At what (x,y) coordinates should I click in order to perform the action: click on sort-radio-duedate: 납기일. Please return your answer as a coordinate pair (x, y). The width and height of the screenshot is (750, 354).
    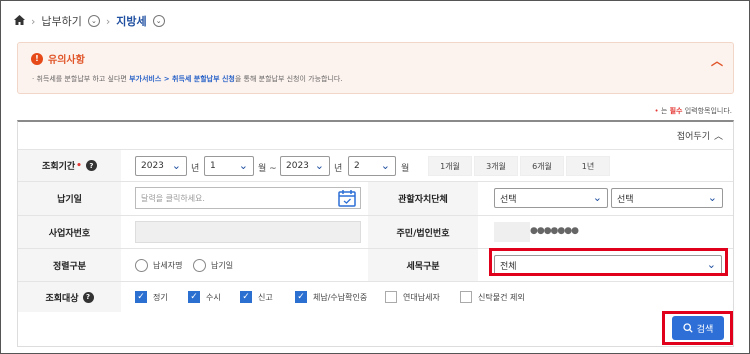
    Looking at the image, I should click on (213, 265).